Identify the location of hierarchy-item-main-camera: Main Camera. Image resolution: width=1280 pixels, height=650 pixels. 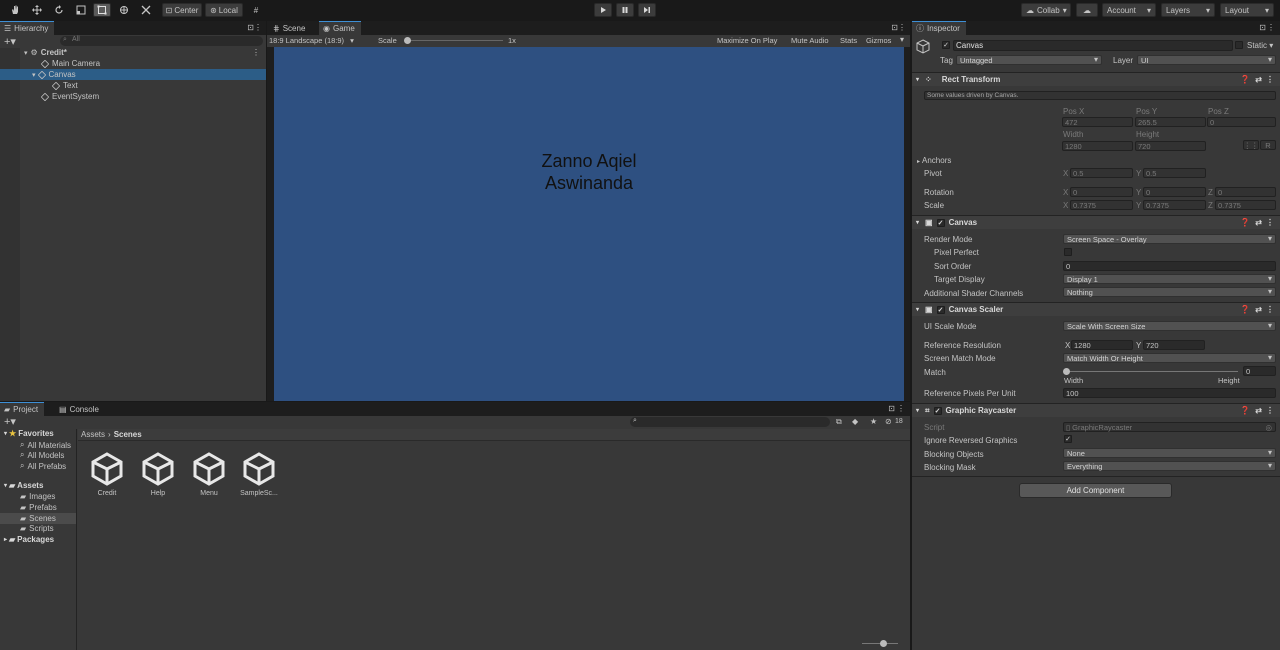
(133, 63).